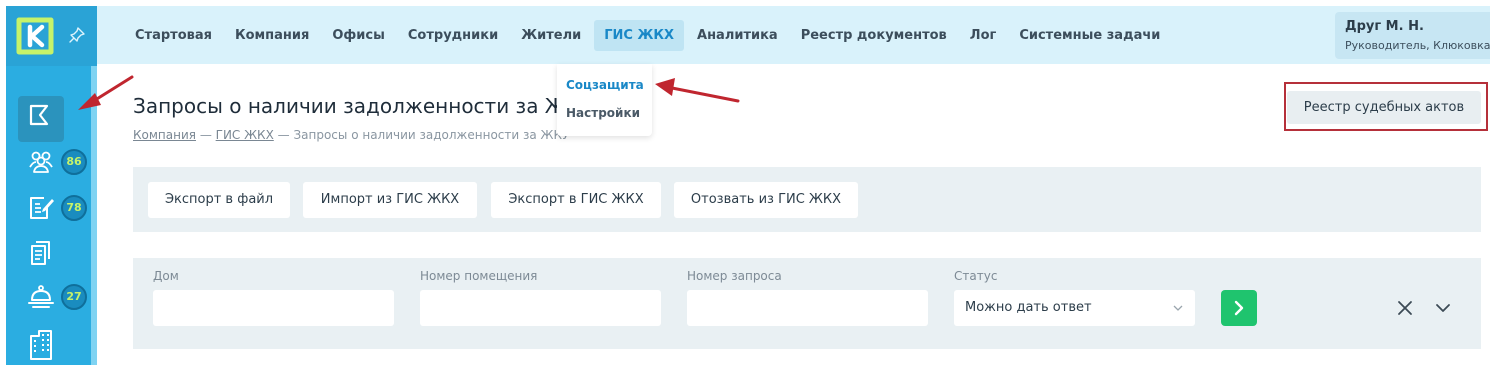  What do you see at coordinates (604, 114) in the screenshot?
I see `dropdown-item-settings: Настройки` at bounding box center [604, 114].